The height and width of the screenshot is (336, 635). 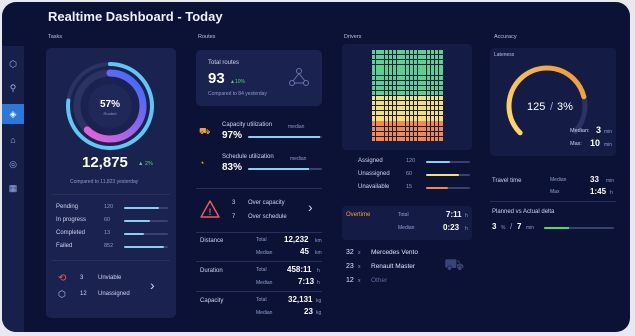 What do you see at coordinates (374, 187) in the screenshot?
I see `driver-legend-label: Unavailable` at bounding box center [374, 187].